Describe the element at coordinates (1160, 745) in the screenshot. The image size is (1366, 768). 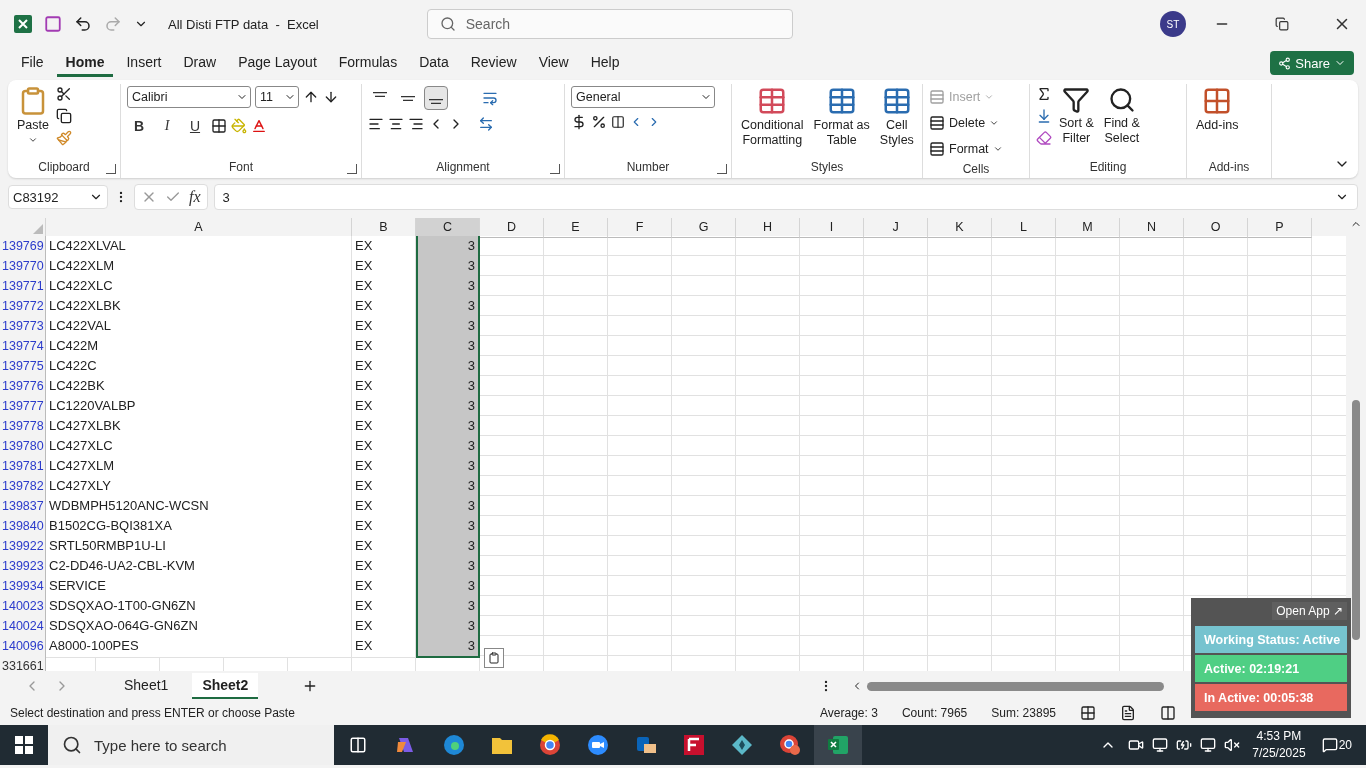
I see `display-icon` at that location.